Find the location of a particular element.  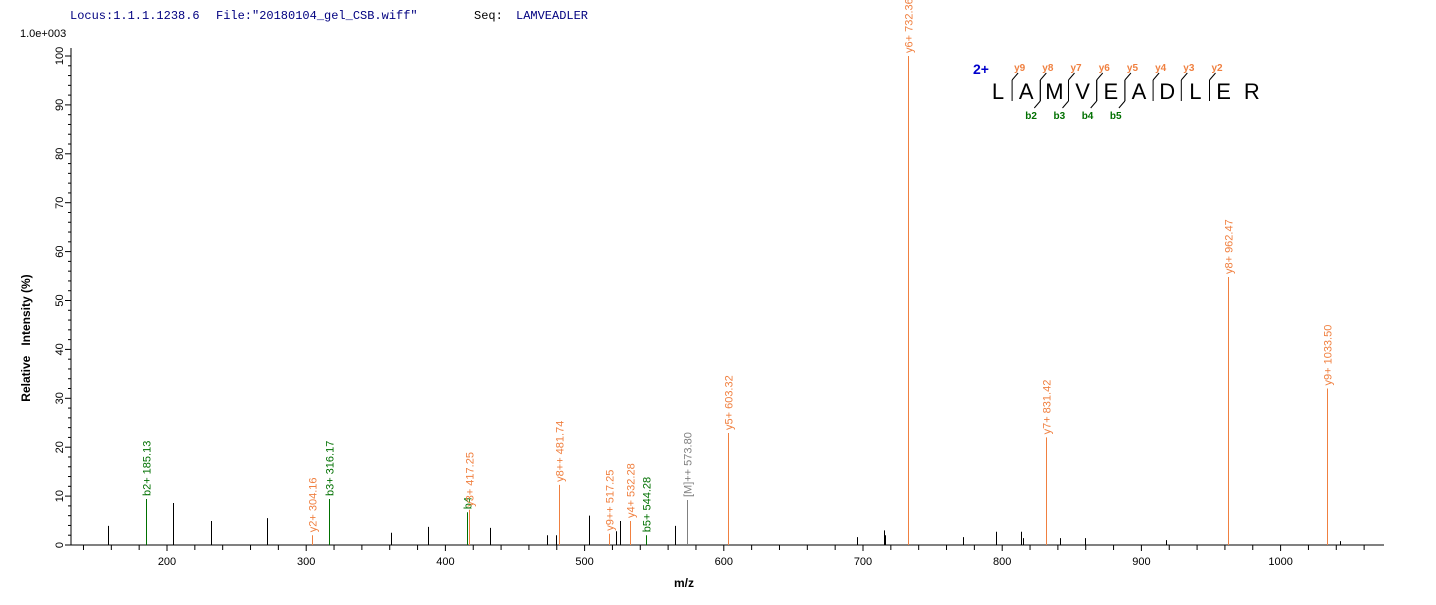

peak-label: y3+ 417.25 is located at coordinates (471, 479).